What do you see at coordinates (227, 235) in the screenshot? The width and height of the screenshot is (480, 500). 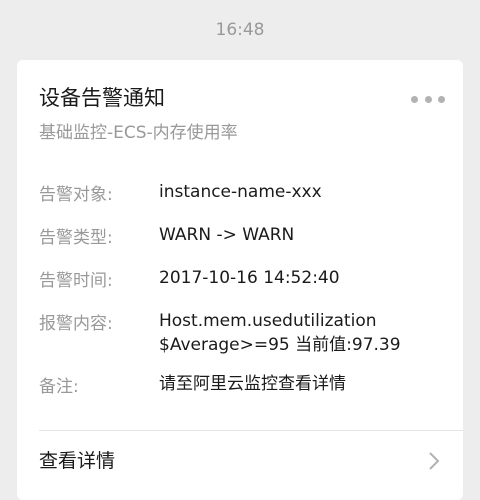 I see `field-value: WARN -> WARN` at bounding box center [227, 235].